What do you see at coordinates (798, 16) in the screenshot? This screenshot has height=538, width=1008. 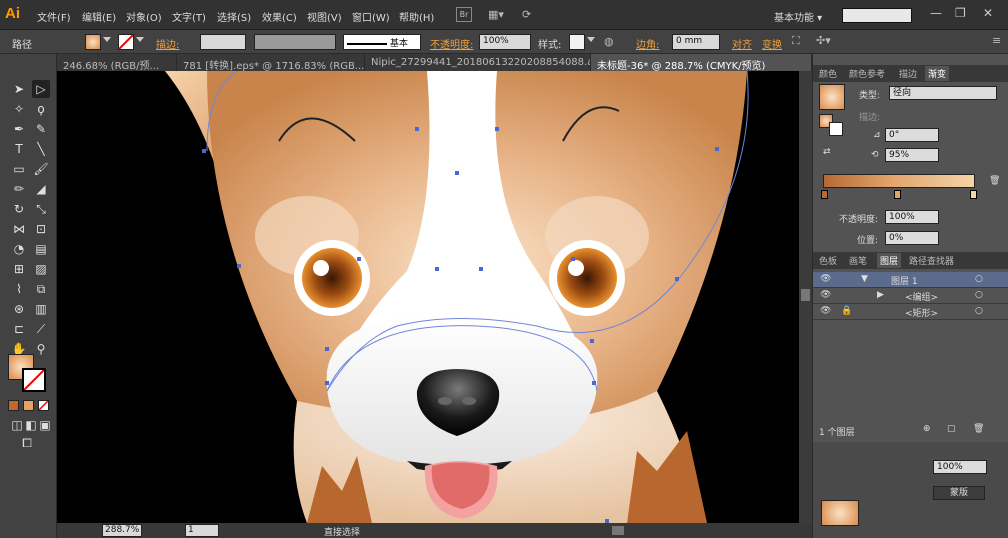 I see `workspace-switcher: 基本功能 ▾` at bounding box center [798, 16].